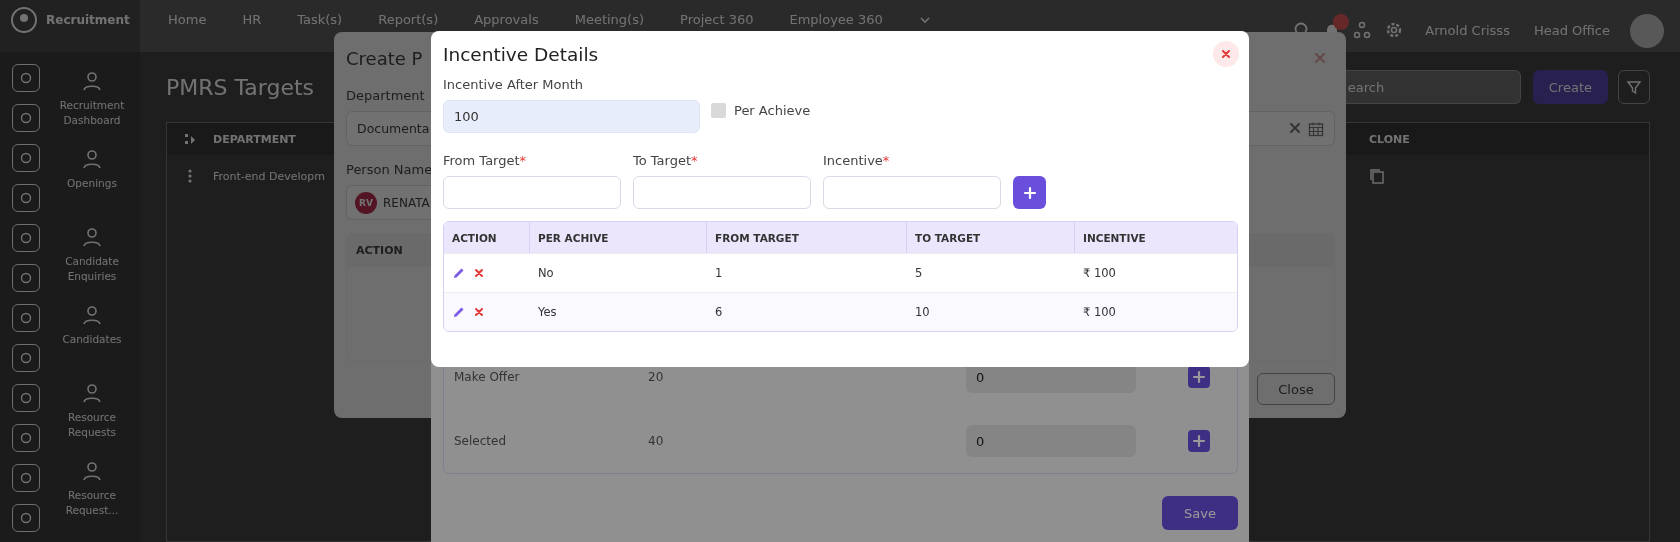  I want to click on table-cell-text: 10, so click(922, 312).